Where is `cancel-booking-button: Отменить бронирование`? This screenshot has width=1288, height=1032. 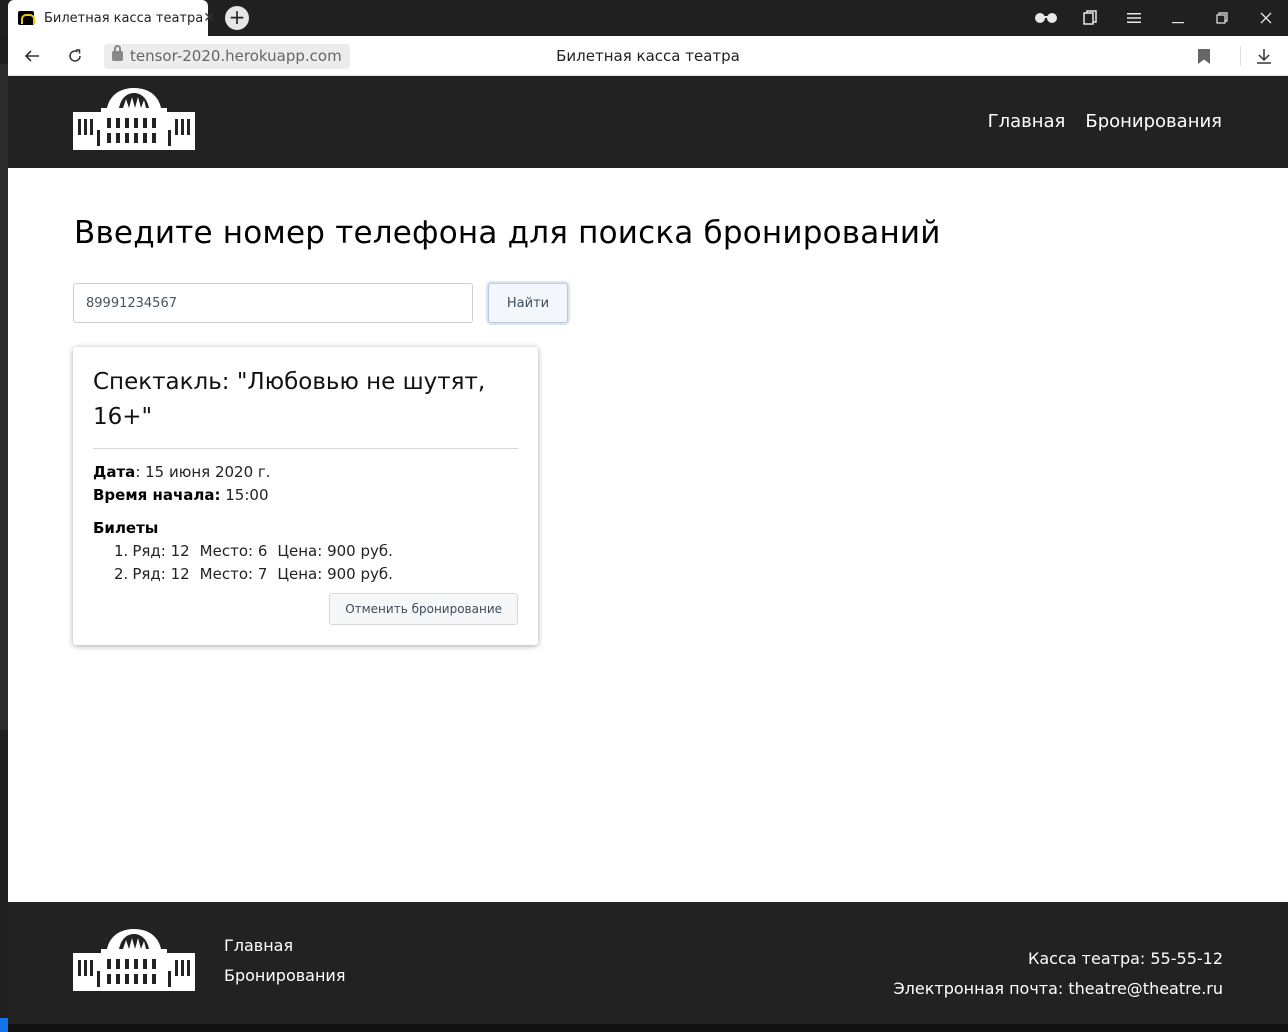
cancel-booking-button: Отменить бронирование is located at coordinates (423, 609).